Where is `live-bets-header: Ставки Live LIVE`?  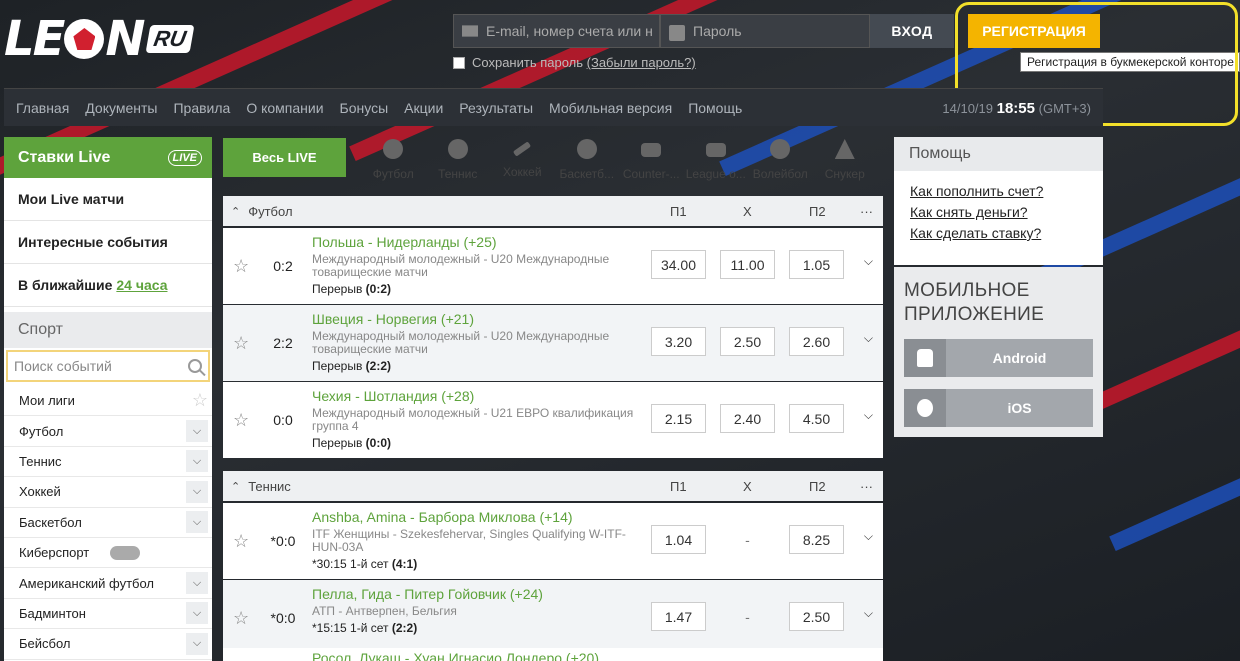 live-bets-header: Ставки Live LIVE is located at coordinates (108, 157).